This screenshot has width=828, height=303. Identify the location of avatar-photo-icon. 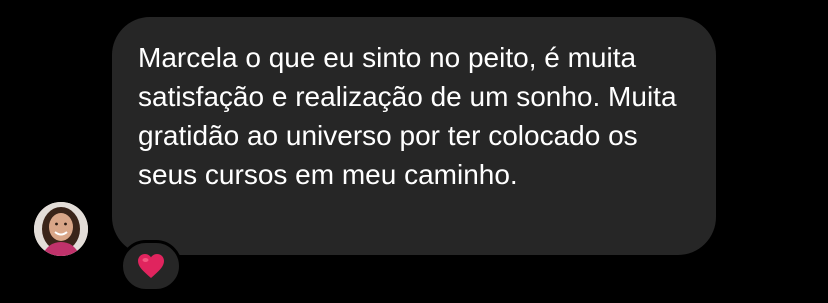
(61, 229).